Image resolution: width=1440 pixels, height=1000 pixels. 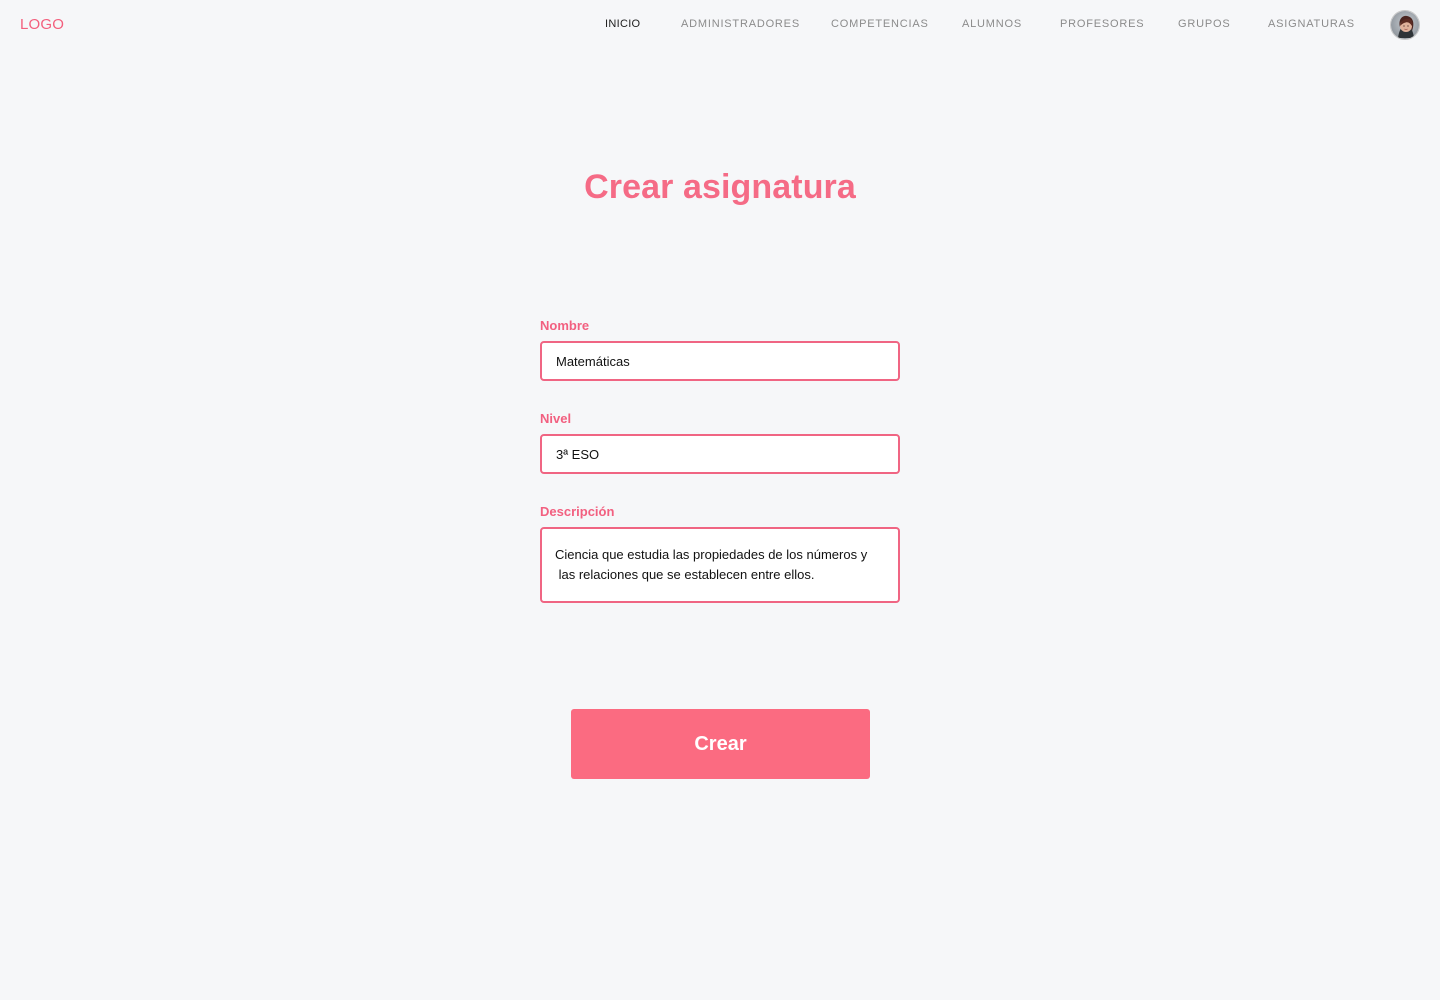 What do you see at coordinates (565, 325) in the screenshot?
I see `name-label: Nombre` at bounding box center [565, 325].